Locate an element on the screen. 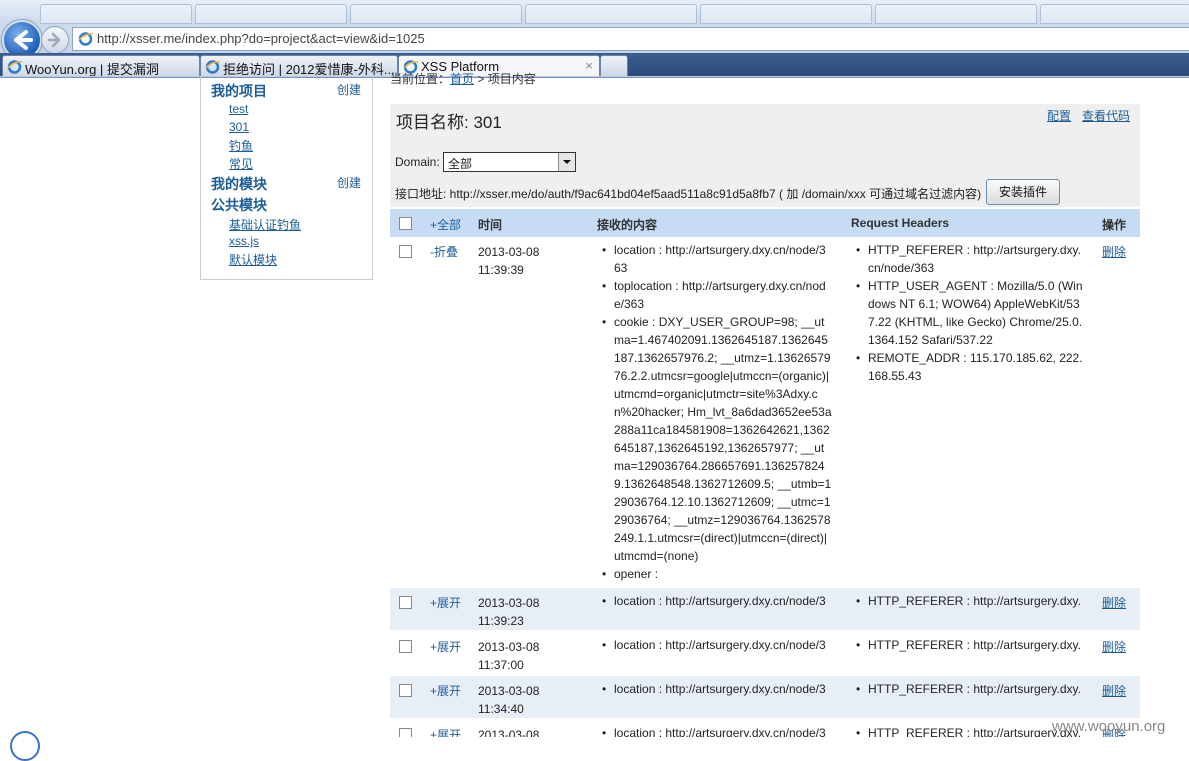  forward-button is located at coordinates (55, 40).